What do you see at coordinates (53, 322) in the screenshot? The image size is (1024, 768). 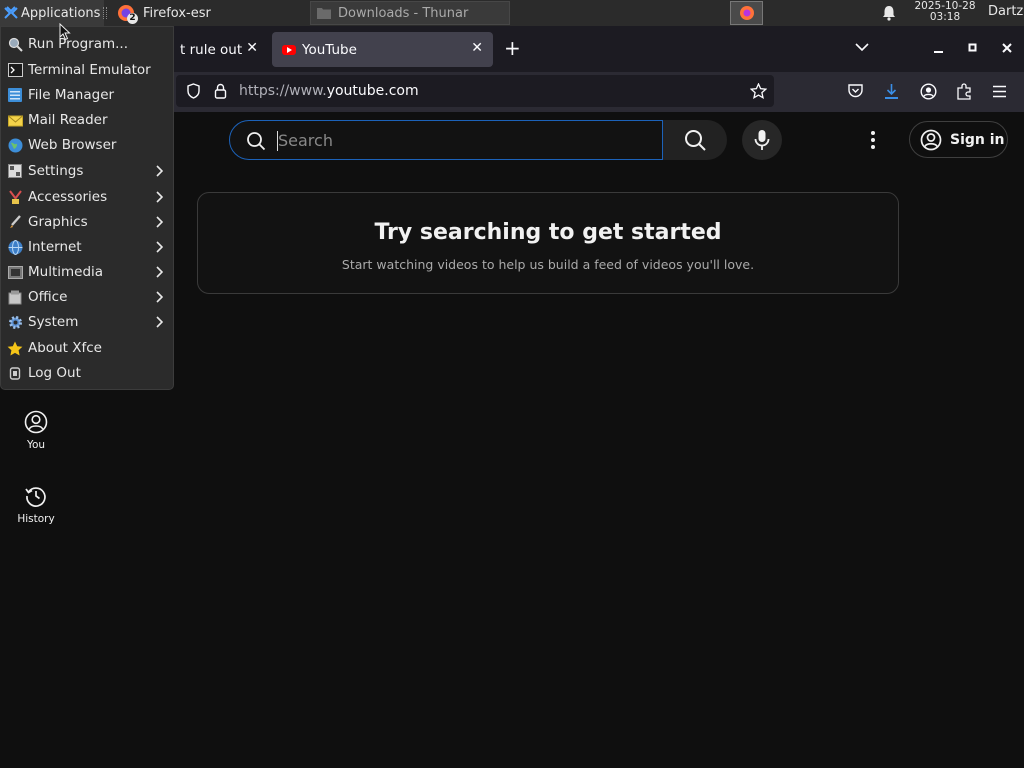 I see `menu-item-label: System` at bounding box center [53, 322].